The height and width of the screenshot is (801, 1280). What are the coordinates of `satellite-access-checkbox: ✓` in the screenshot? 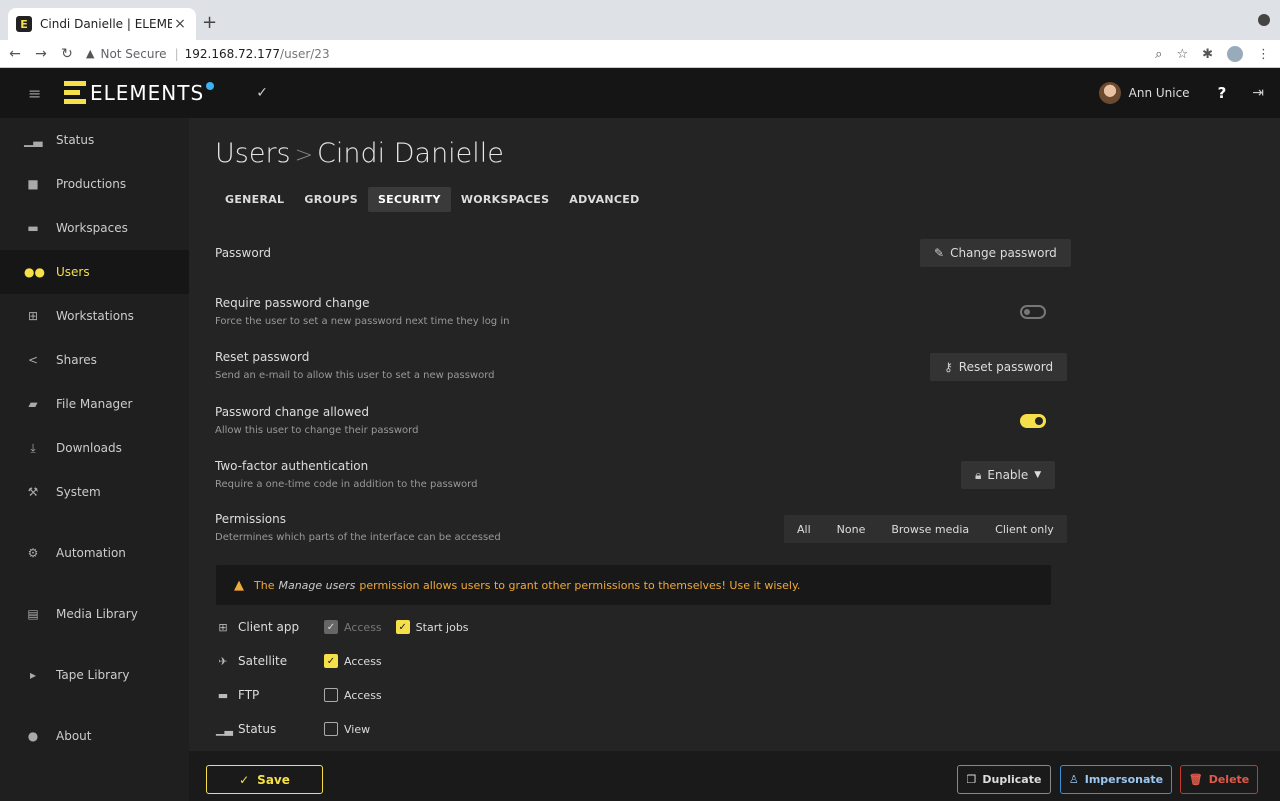 It's located at (331, 661).